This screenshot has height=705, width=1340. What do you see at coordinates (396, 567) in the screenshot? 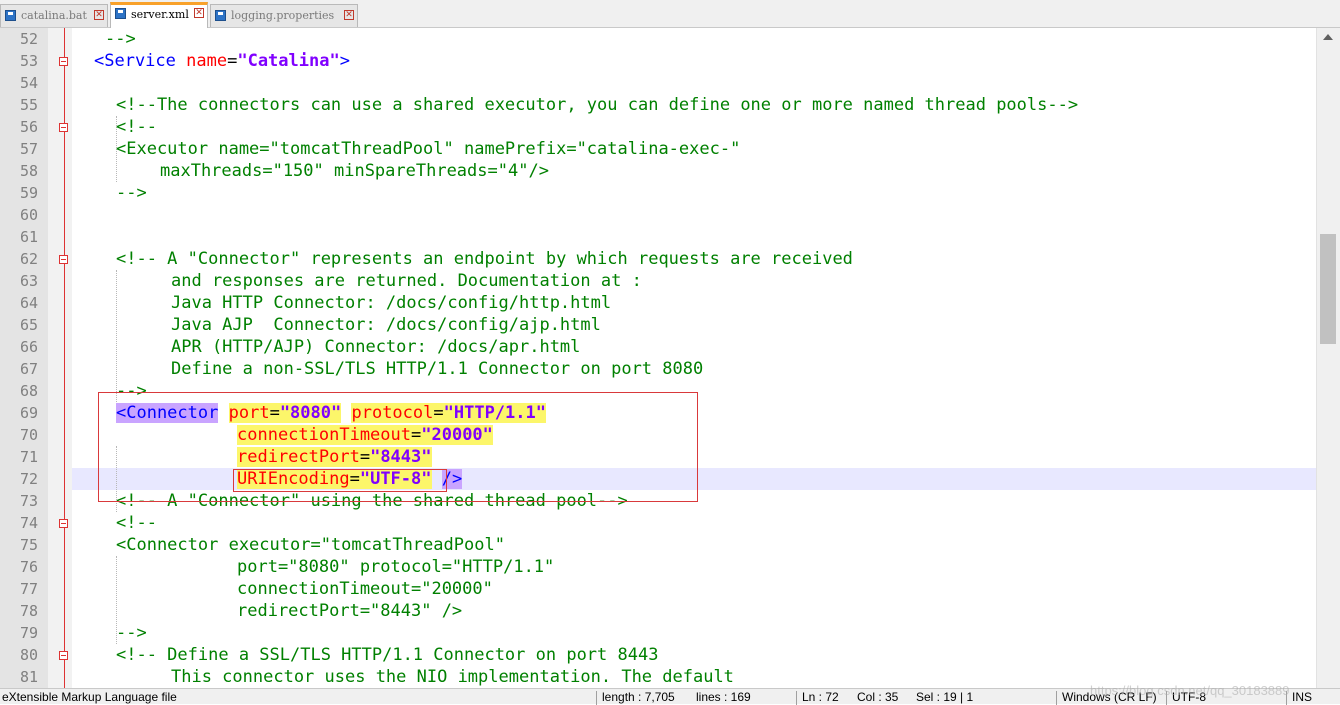
I see `code-line-76: port="8080" protocol="HTTP/1.1"` at bounding box center [396, 567].